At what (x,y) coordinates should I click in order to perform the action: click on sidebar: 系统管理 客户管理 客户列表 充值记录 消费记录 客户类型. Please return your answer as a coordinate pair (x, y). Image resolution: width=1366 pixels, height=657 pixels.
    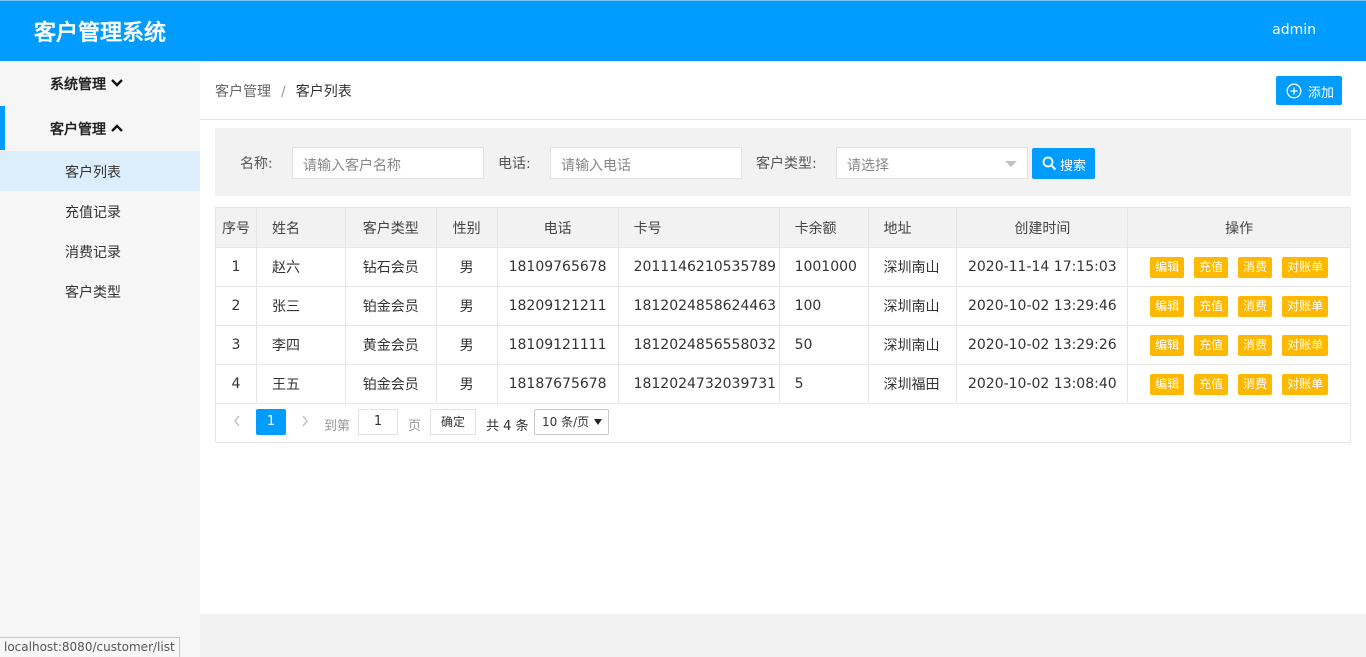
    Looking at the image, I should click on (100, 359).